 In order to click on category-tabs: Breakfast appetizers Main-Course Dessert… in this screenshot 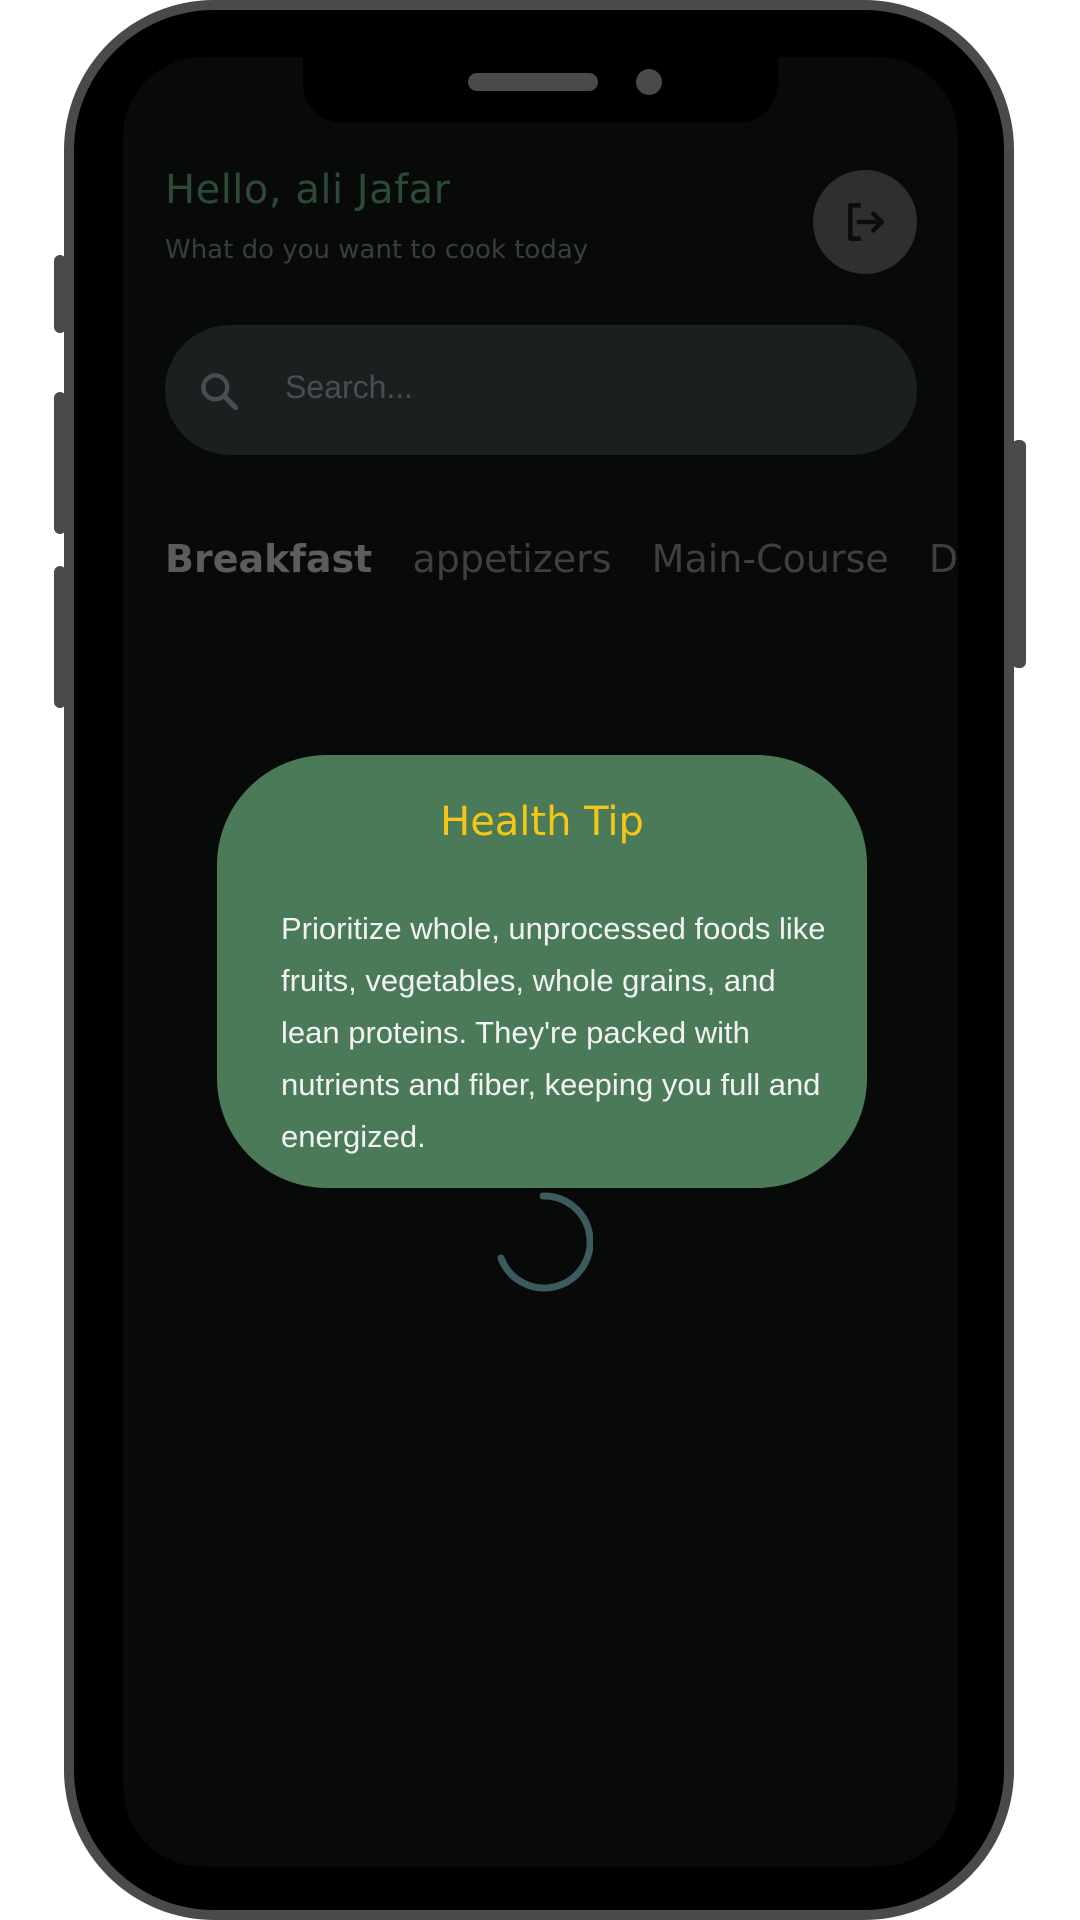, I will do `click(561, 559)`.